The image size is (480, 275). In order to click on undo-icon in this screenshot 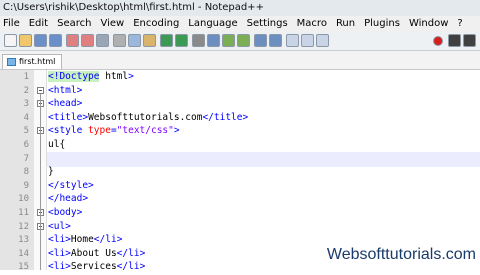, I will do `click(166, 40)`.